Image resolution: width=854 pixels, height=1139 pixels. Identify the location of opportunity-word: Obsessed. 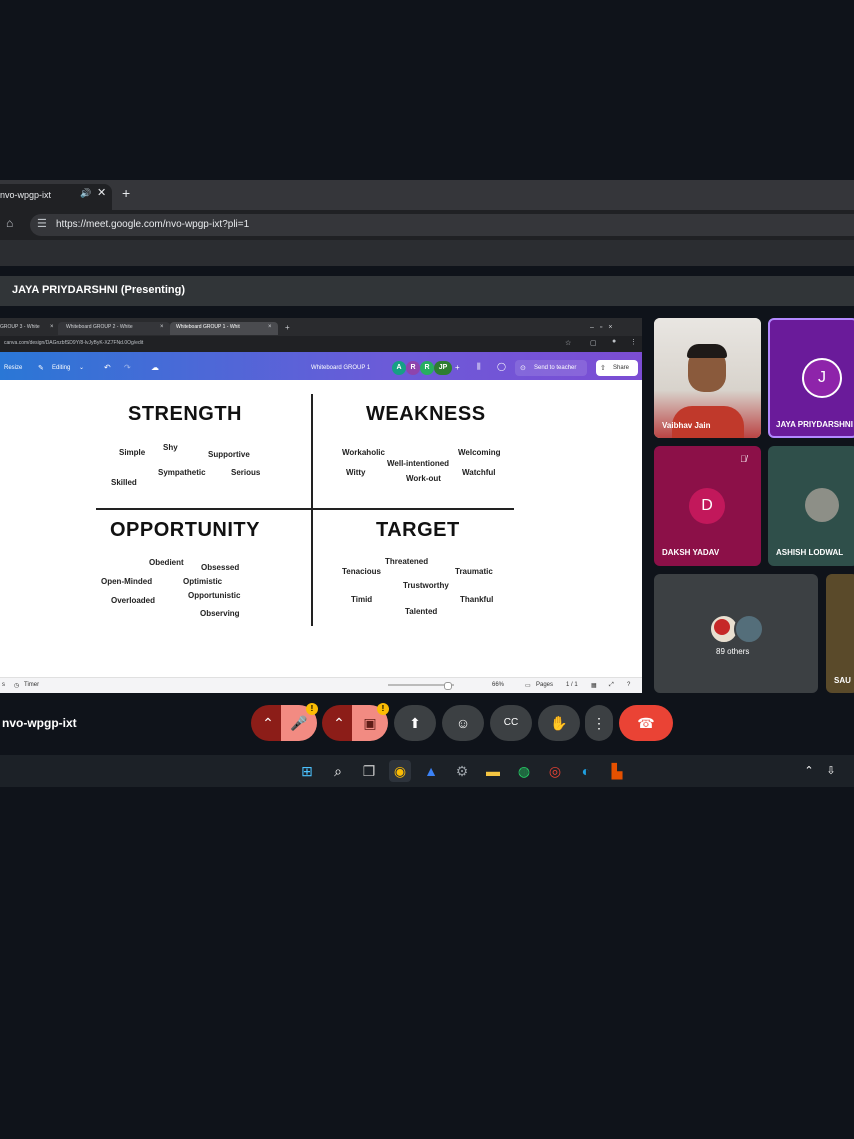
(220, 567).